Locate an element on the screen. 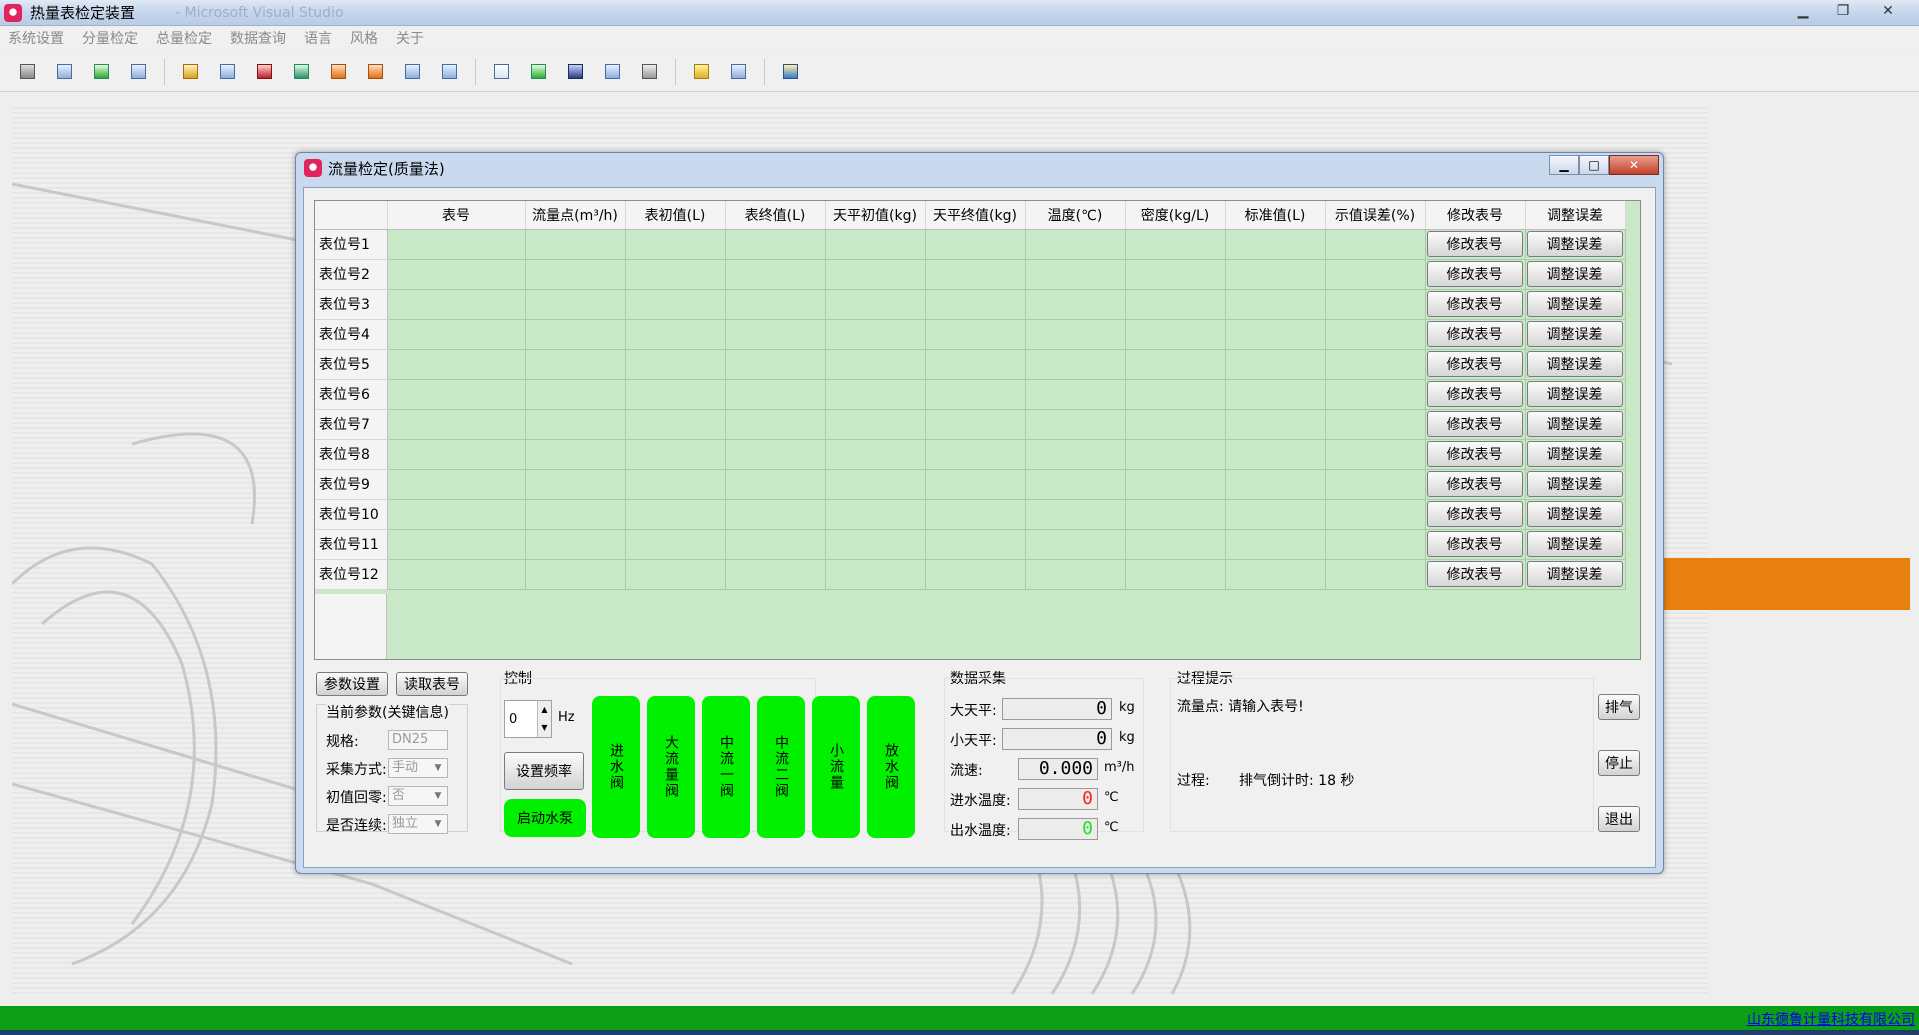 This screenshot has width=1919, height=1035. spin-up-icon: ▲ is located at coordinates (544, 710).